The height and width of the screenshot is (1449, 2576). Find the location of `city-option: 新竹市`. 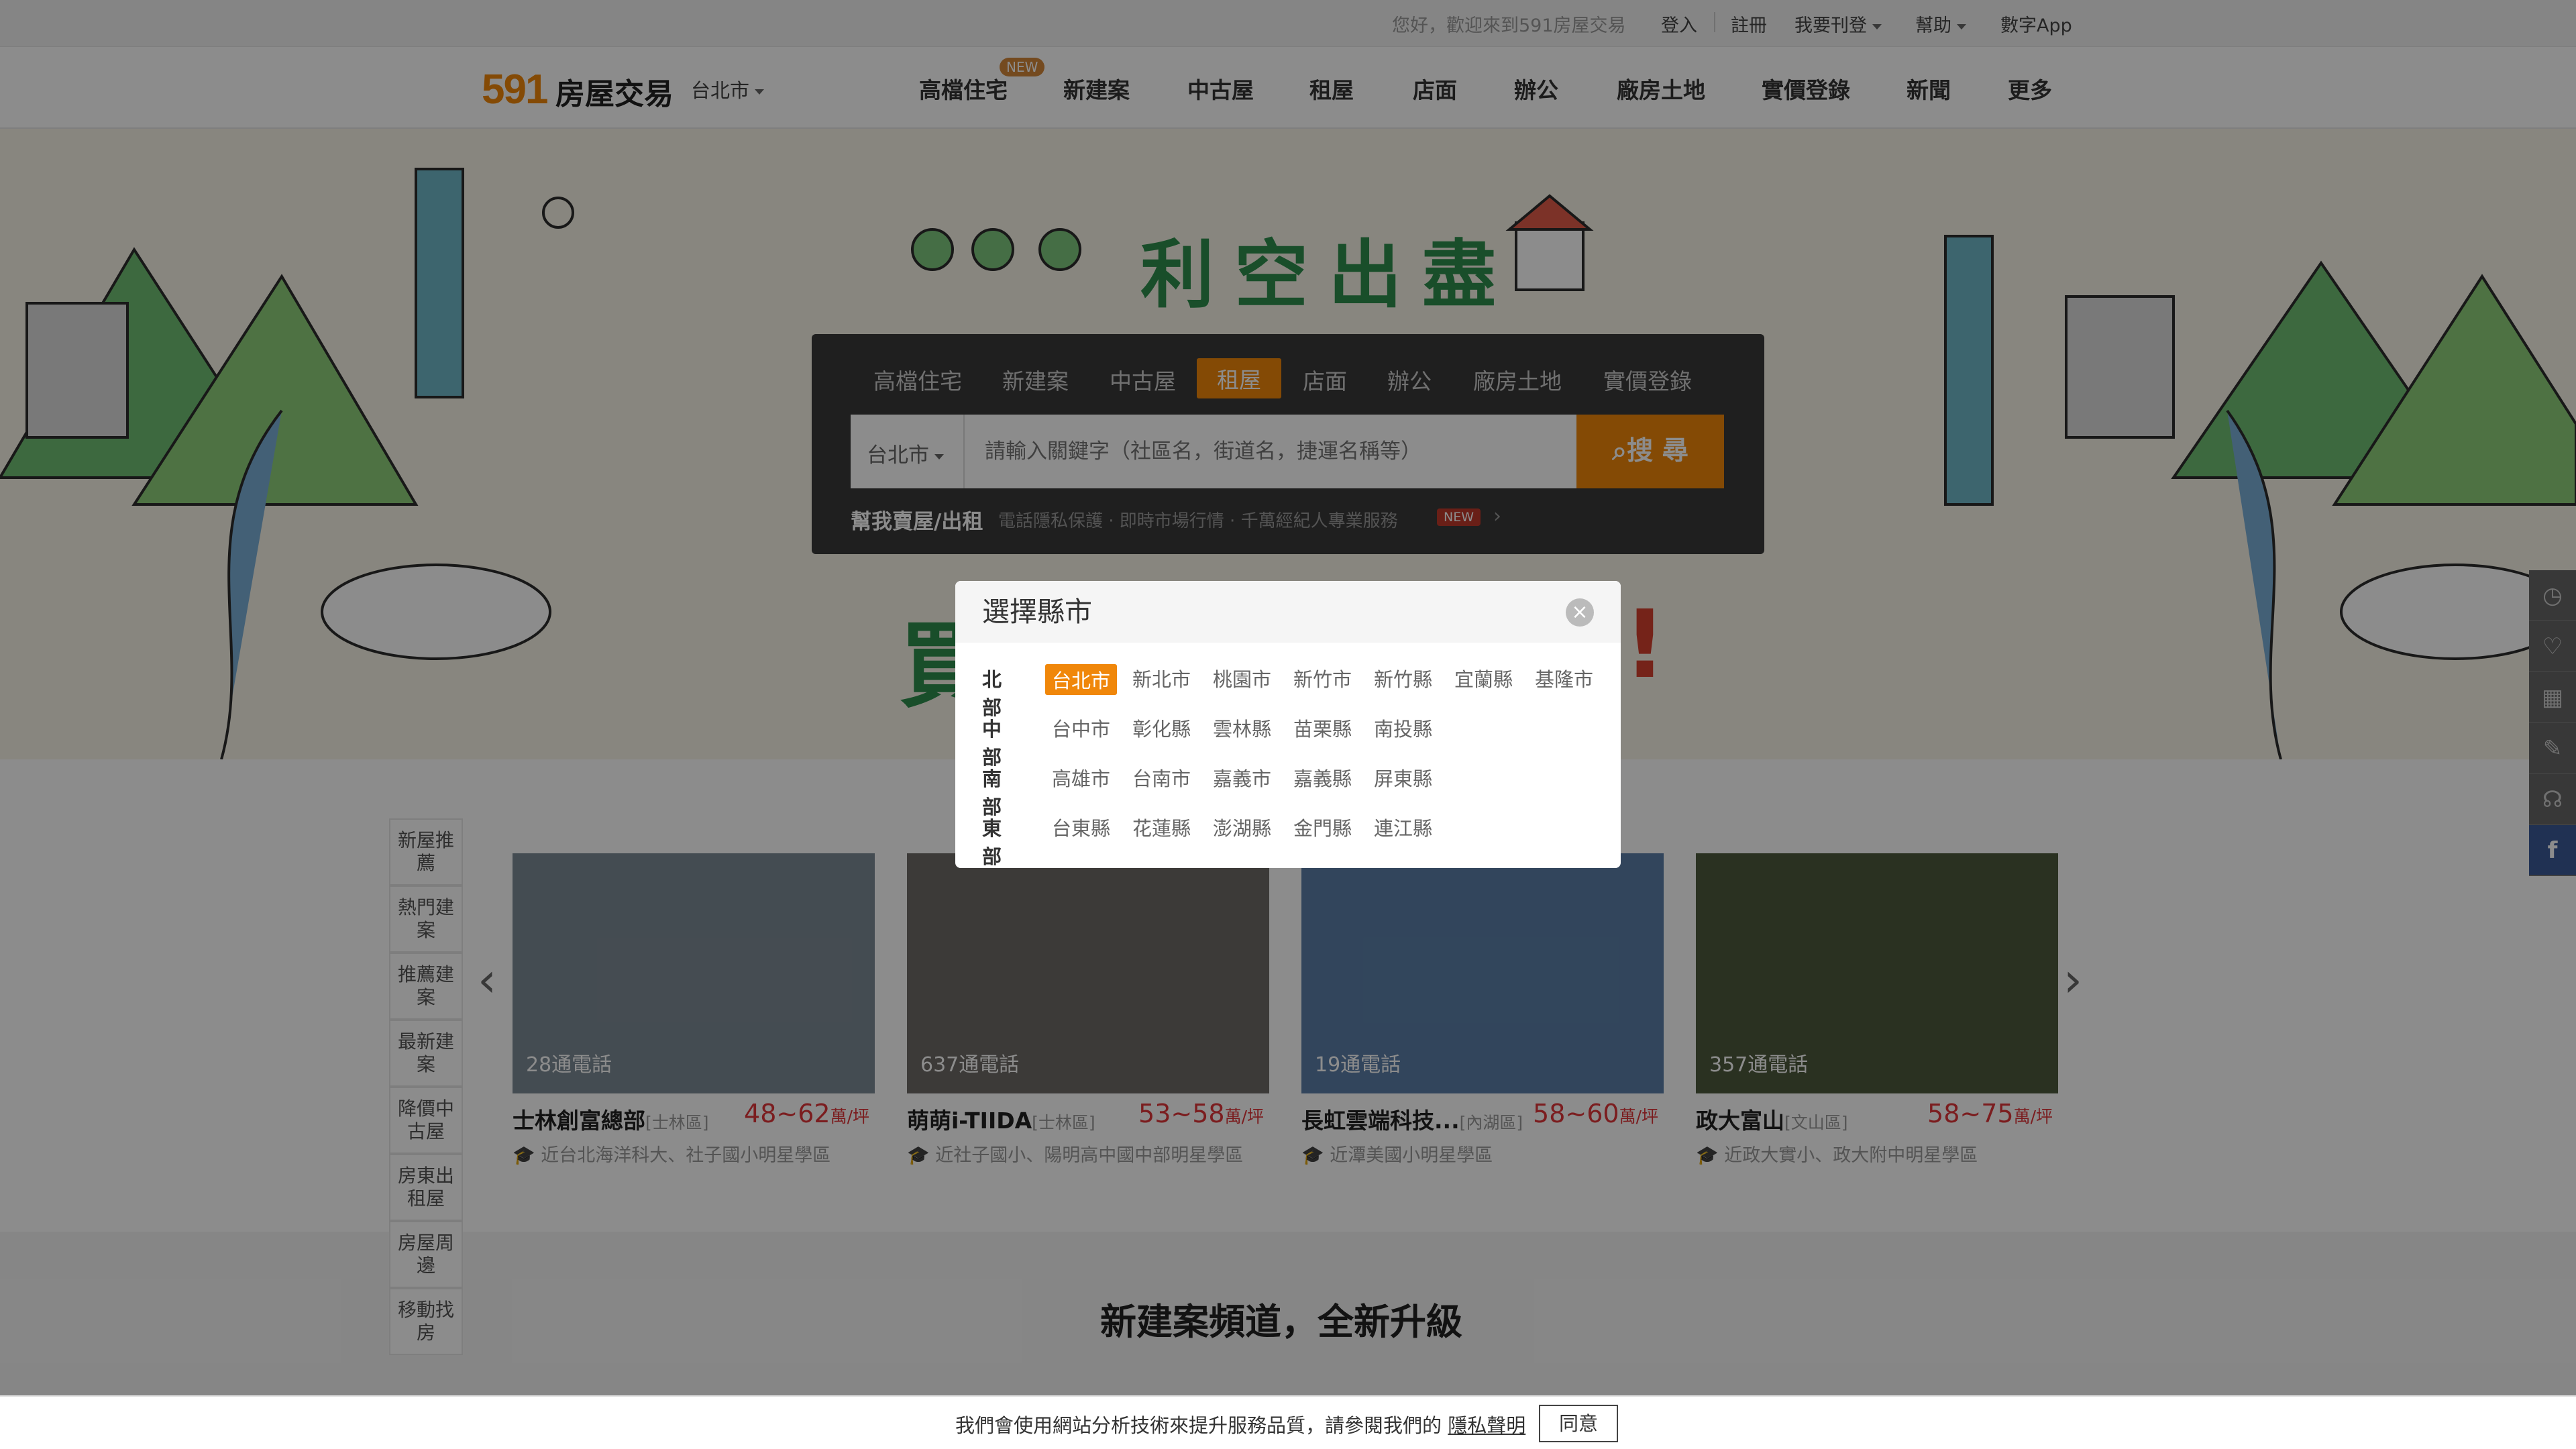

city-option: 新竹市 is located at coordinates (1322, 678).